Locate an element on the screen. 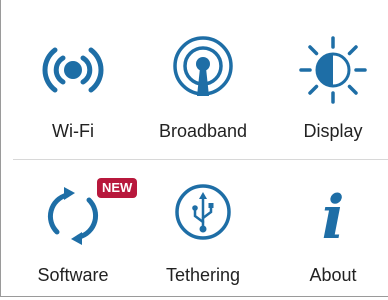 The height and width of the screenshot is (300, 388). usb-icon is located at coordinates (203, 212).